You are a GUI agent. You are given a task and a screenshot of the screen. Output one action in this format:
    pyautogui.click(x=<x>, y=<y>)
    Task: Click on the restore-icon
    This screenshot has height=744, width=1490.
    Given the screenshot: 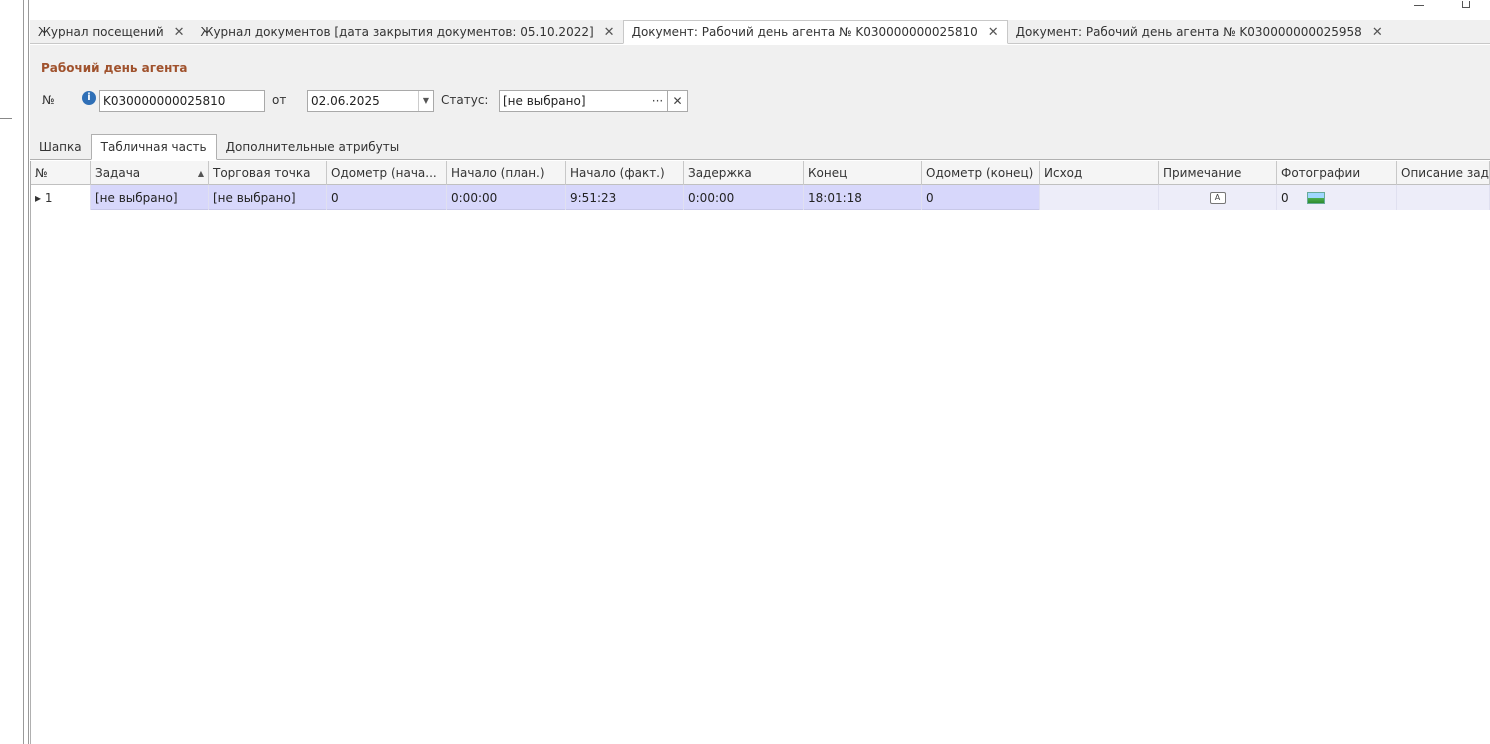 What is the action you would take?
    pyautogui.click(x=1466, y=4)
    